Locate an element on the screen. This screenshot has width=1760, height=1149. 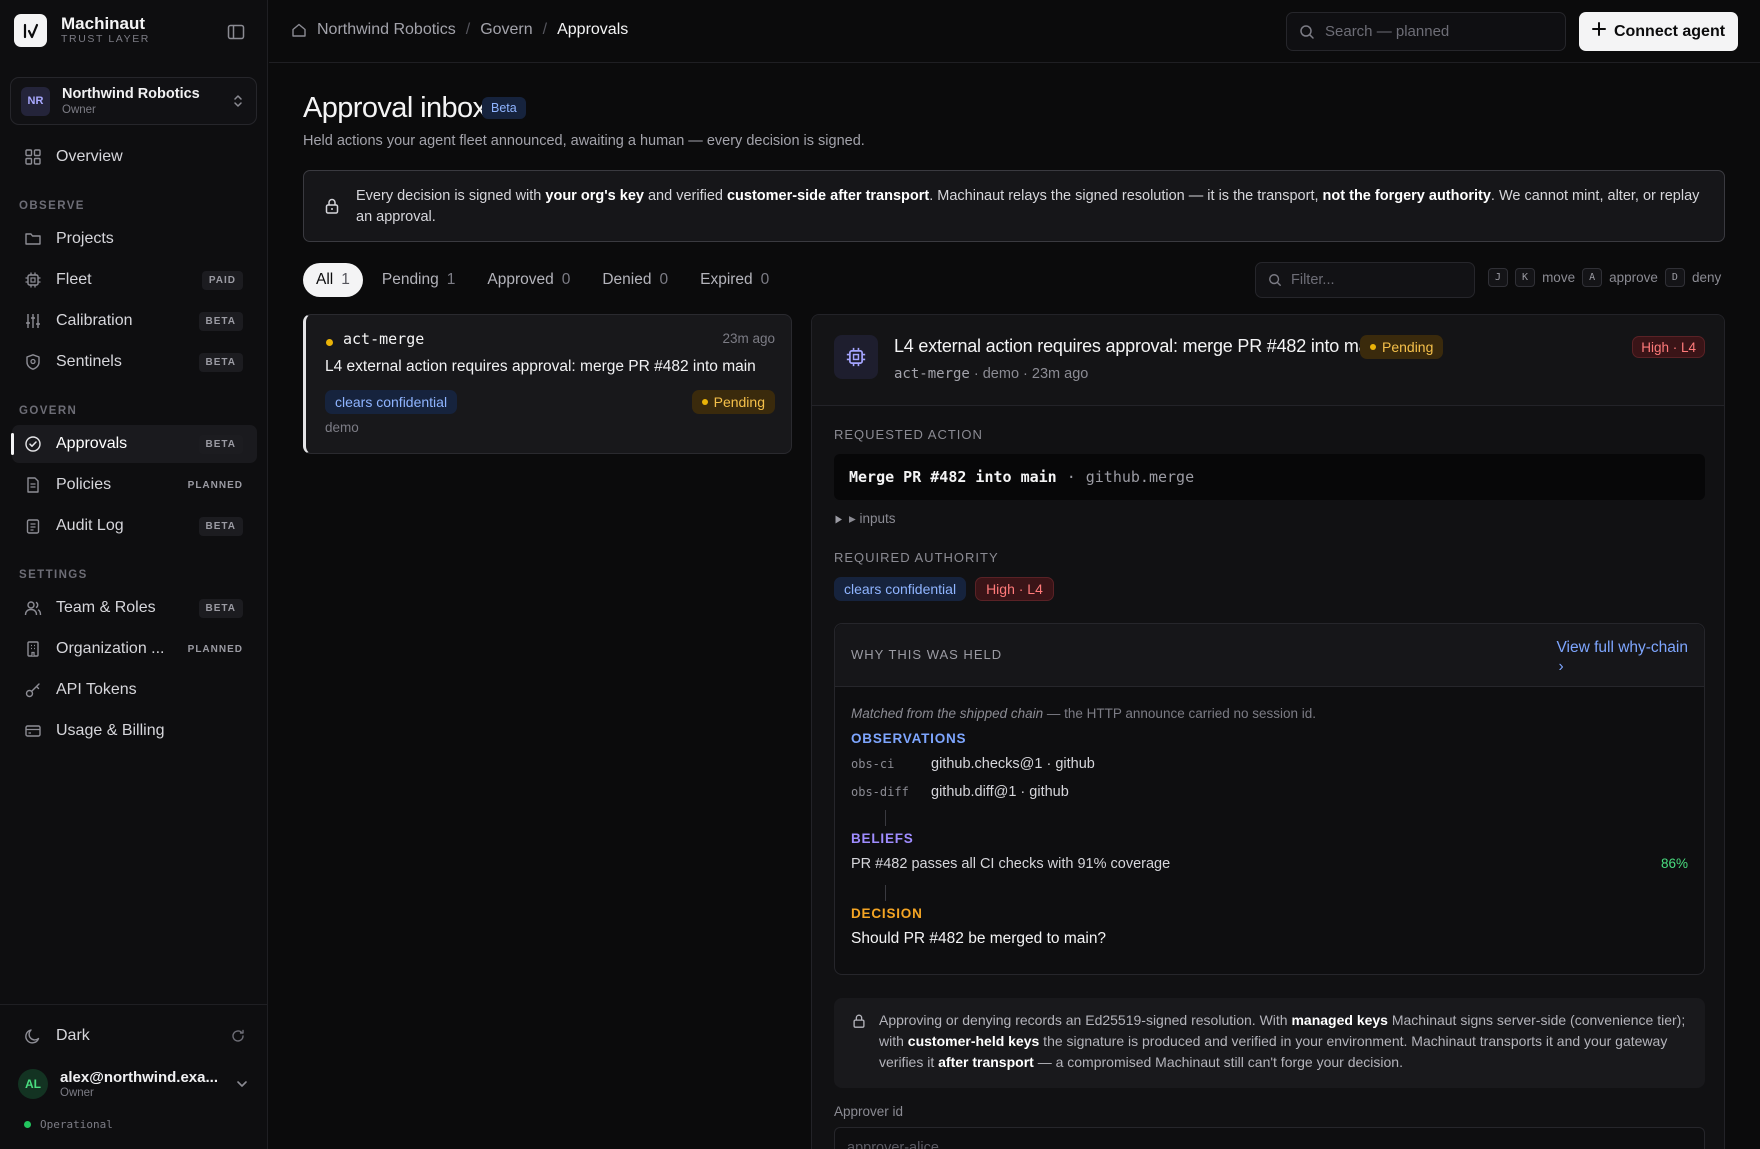
sign-bold: after transport is located at coordinates (986, 1062).